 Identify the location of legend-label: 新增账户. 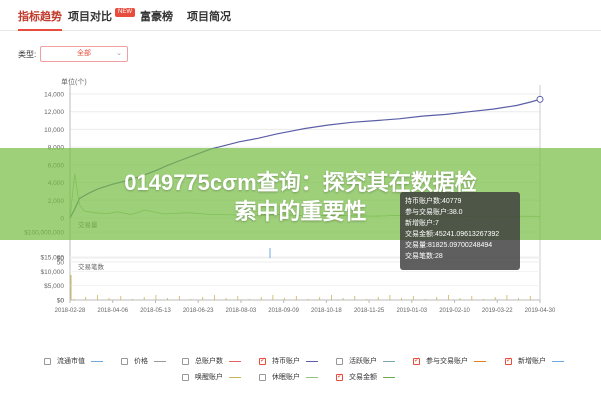
(532, 361).